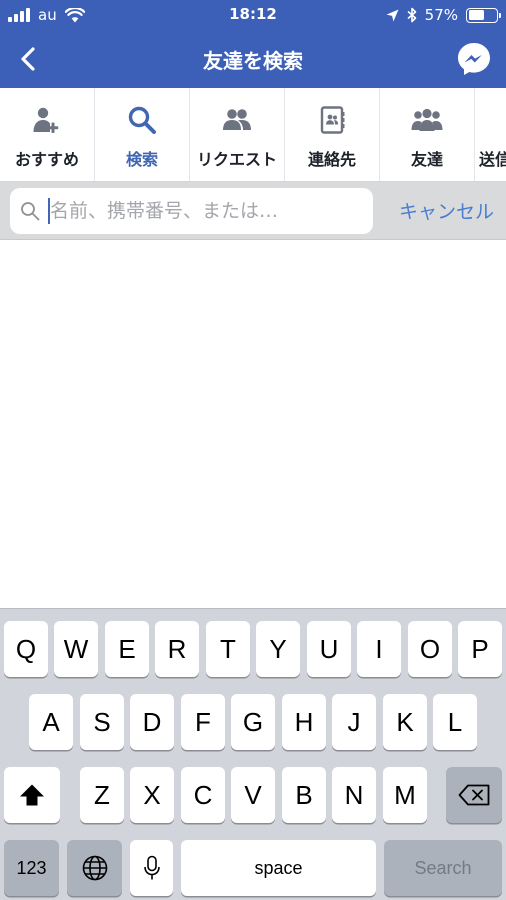  What do you see at coordinates (480, 649) in the screenshot?
I see `key-p: P` at bounding box center [480, 649].